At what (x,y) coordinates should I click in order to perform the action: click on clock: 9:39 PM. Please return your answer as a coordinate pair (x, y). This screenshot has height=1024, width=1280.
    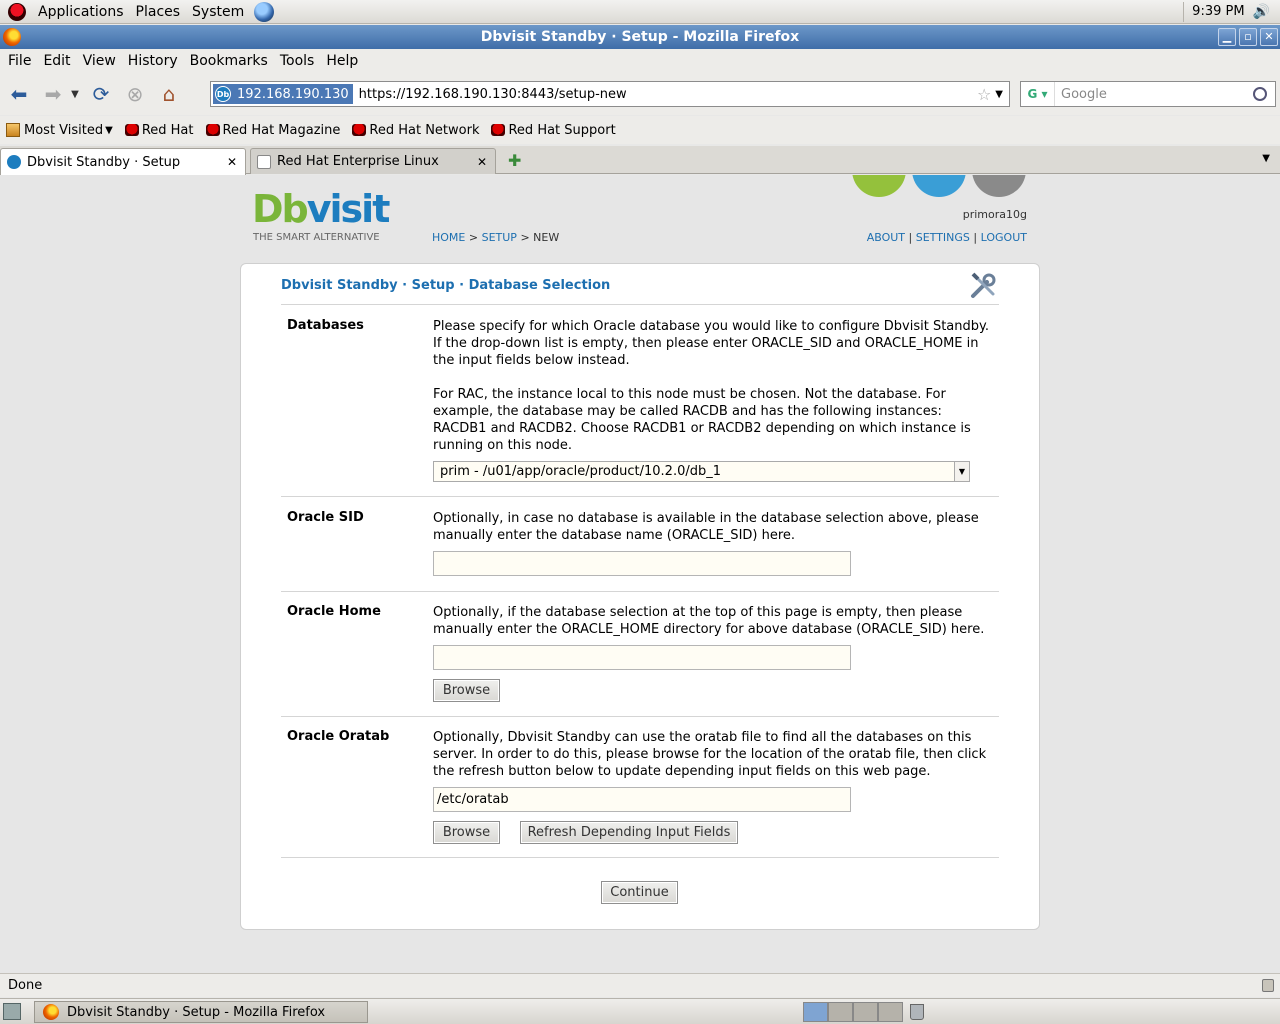
    Looking at the image, I should click on (1218, 11).